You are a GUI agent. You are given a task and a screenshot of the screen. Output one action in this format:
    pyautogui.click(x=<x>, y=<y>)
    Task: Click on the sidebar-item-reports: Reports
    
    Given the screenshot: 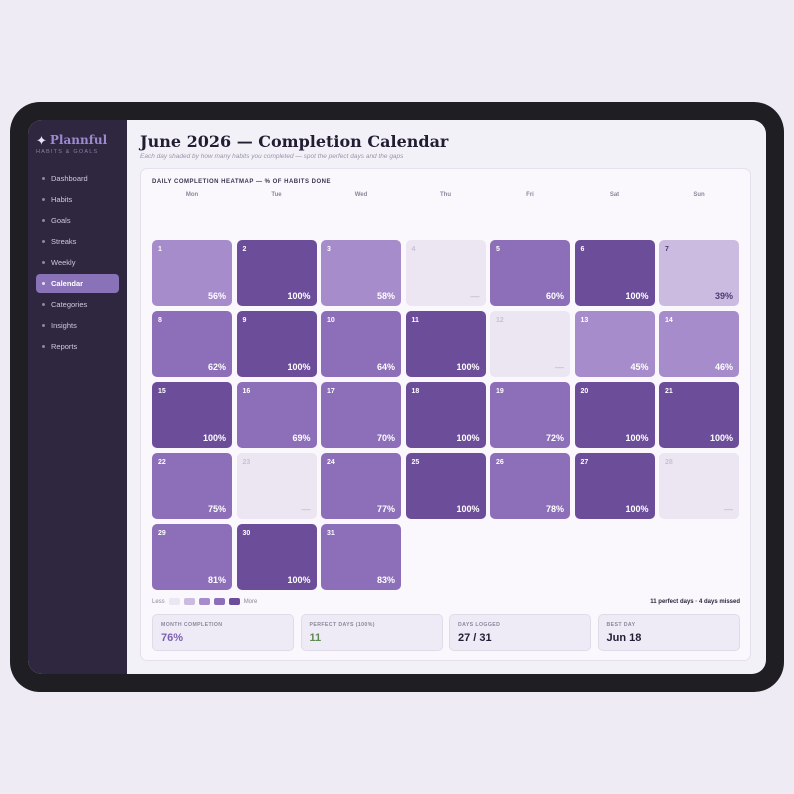 What is the action you would take?
    pyautogui.click(x=77, y=346)
    